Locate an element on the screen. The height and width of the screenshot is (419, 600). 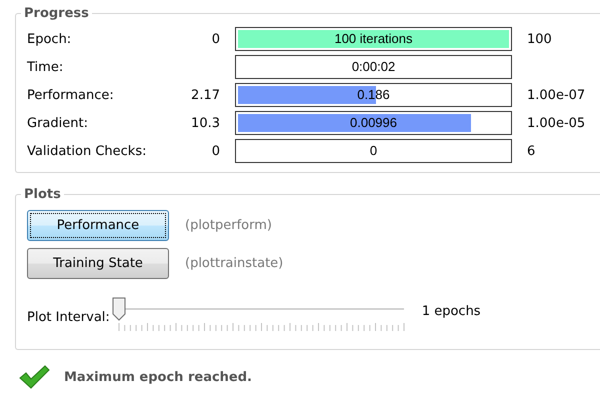
row-label: Epoch: is located at coordinates (49, 39).